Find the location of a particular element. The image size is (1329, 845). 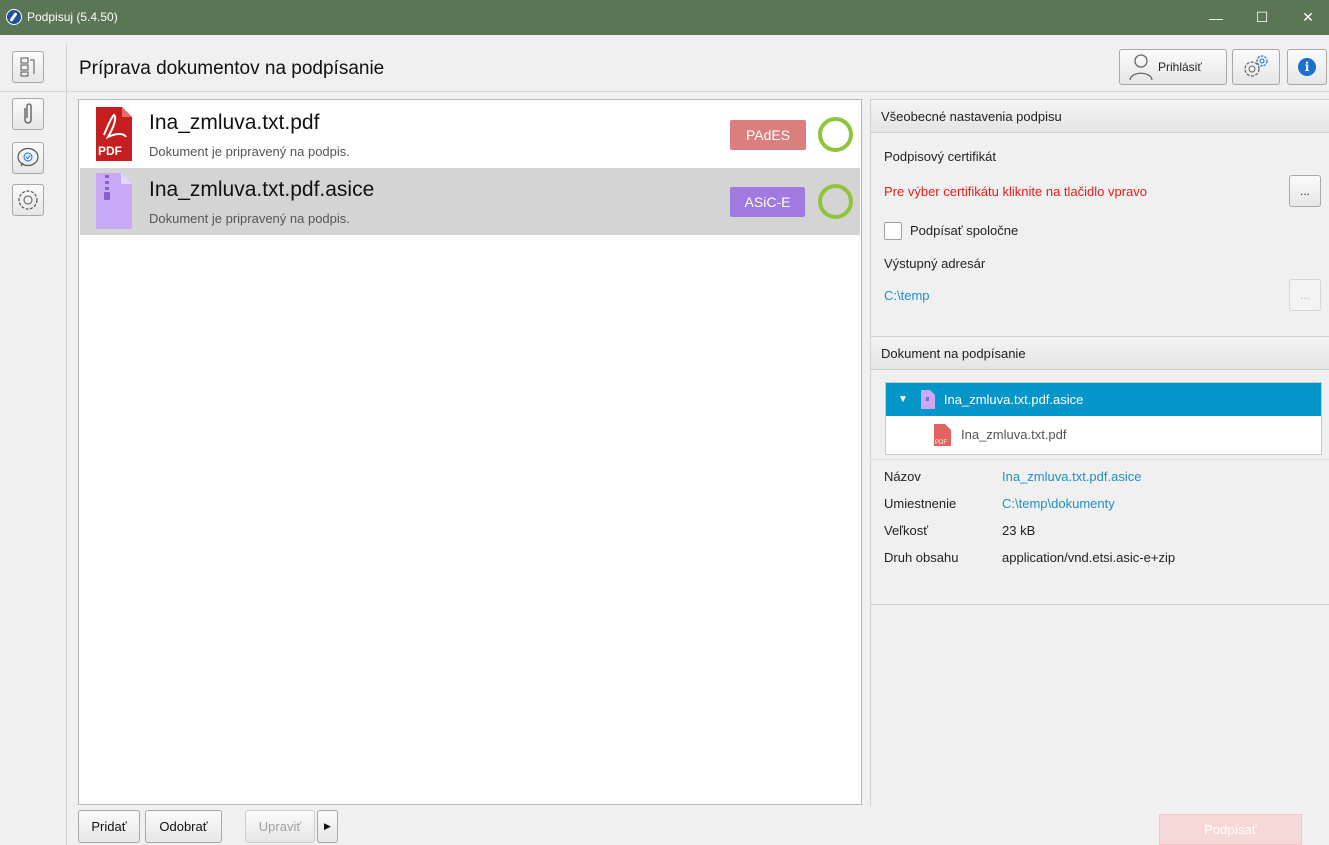

attach-documents-button is located at coordinates (28, 114).